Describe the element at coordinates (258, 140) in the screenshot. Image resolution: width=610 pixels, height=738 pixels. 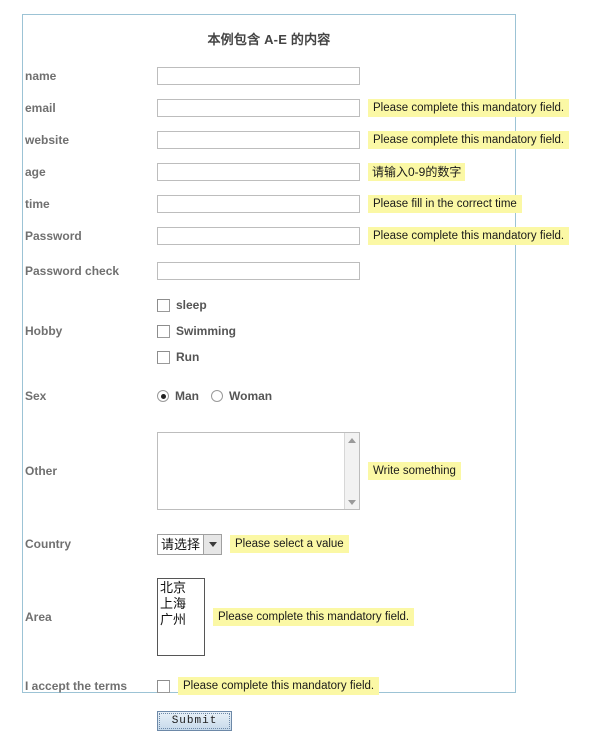
I see `website-input` at that location.